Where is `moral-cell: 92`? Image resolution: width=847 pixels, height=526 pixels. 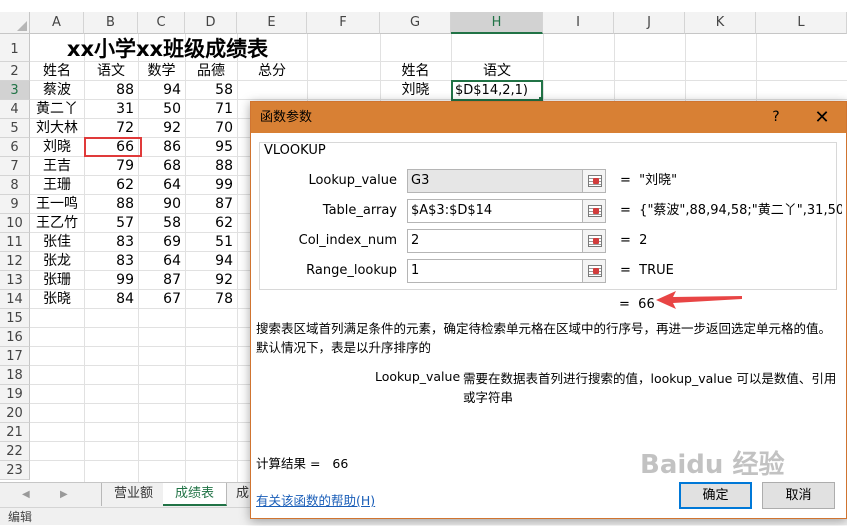
moral-cell: 92 is located at coordinates (211, 280).